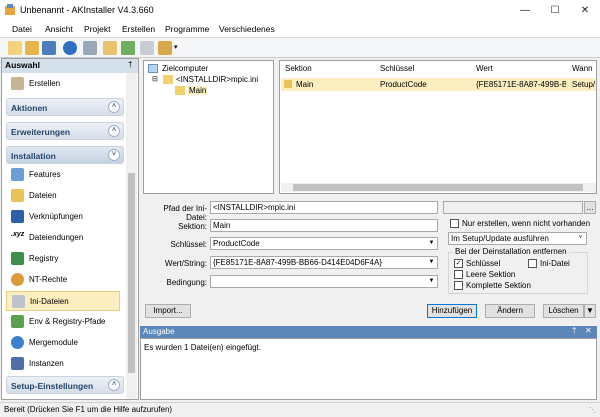  Describe the element at coordinates (49, 48) in the screenshot. I see `save-icon` at that location.